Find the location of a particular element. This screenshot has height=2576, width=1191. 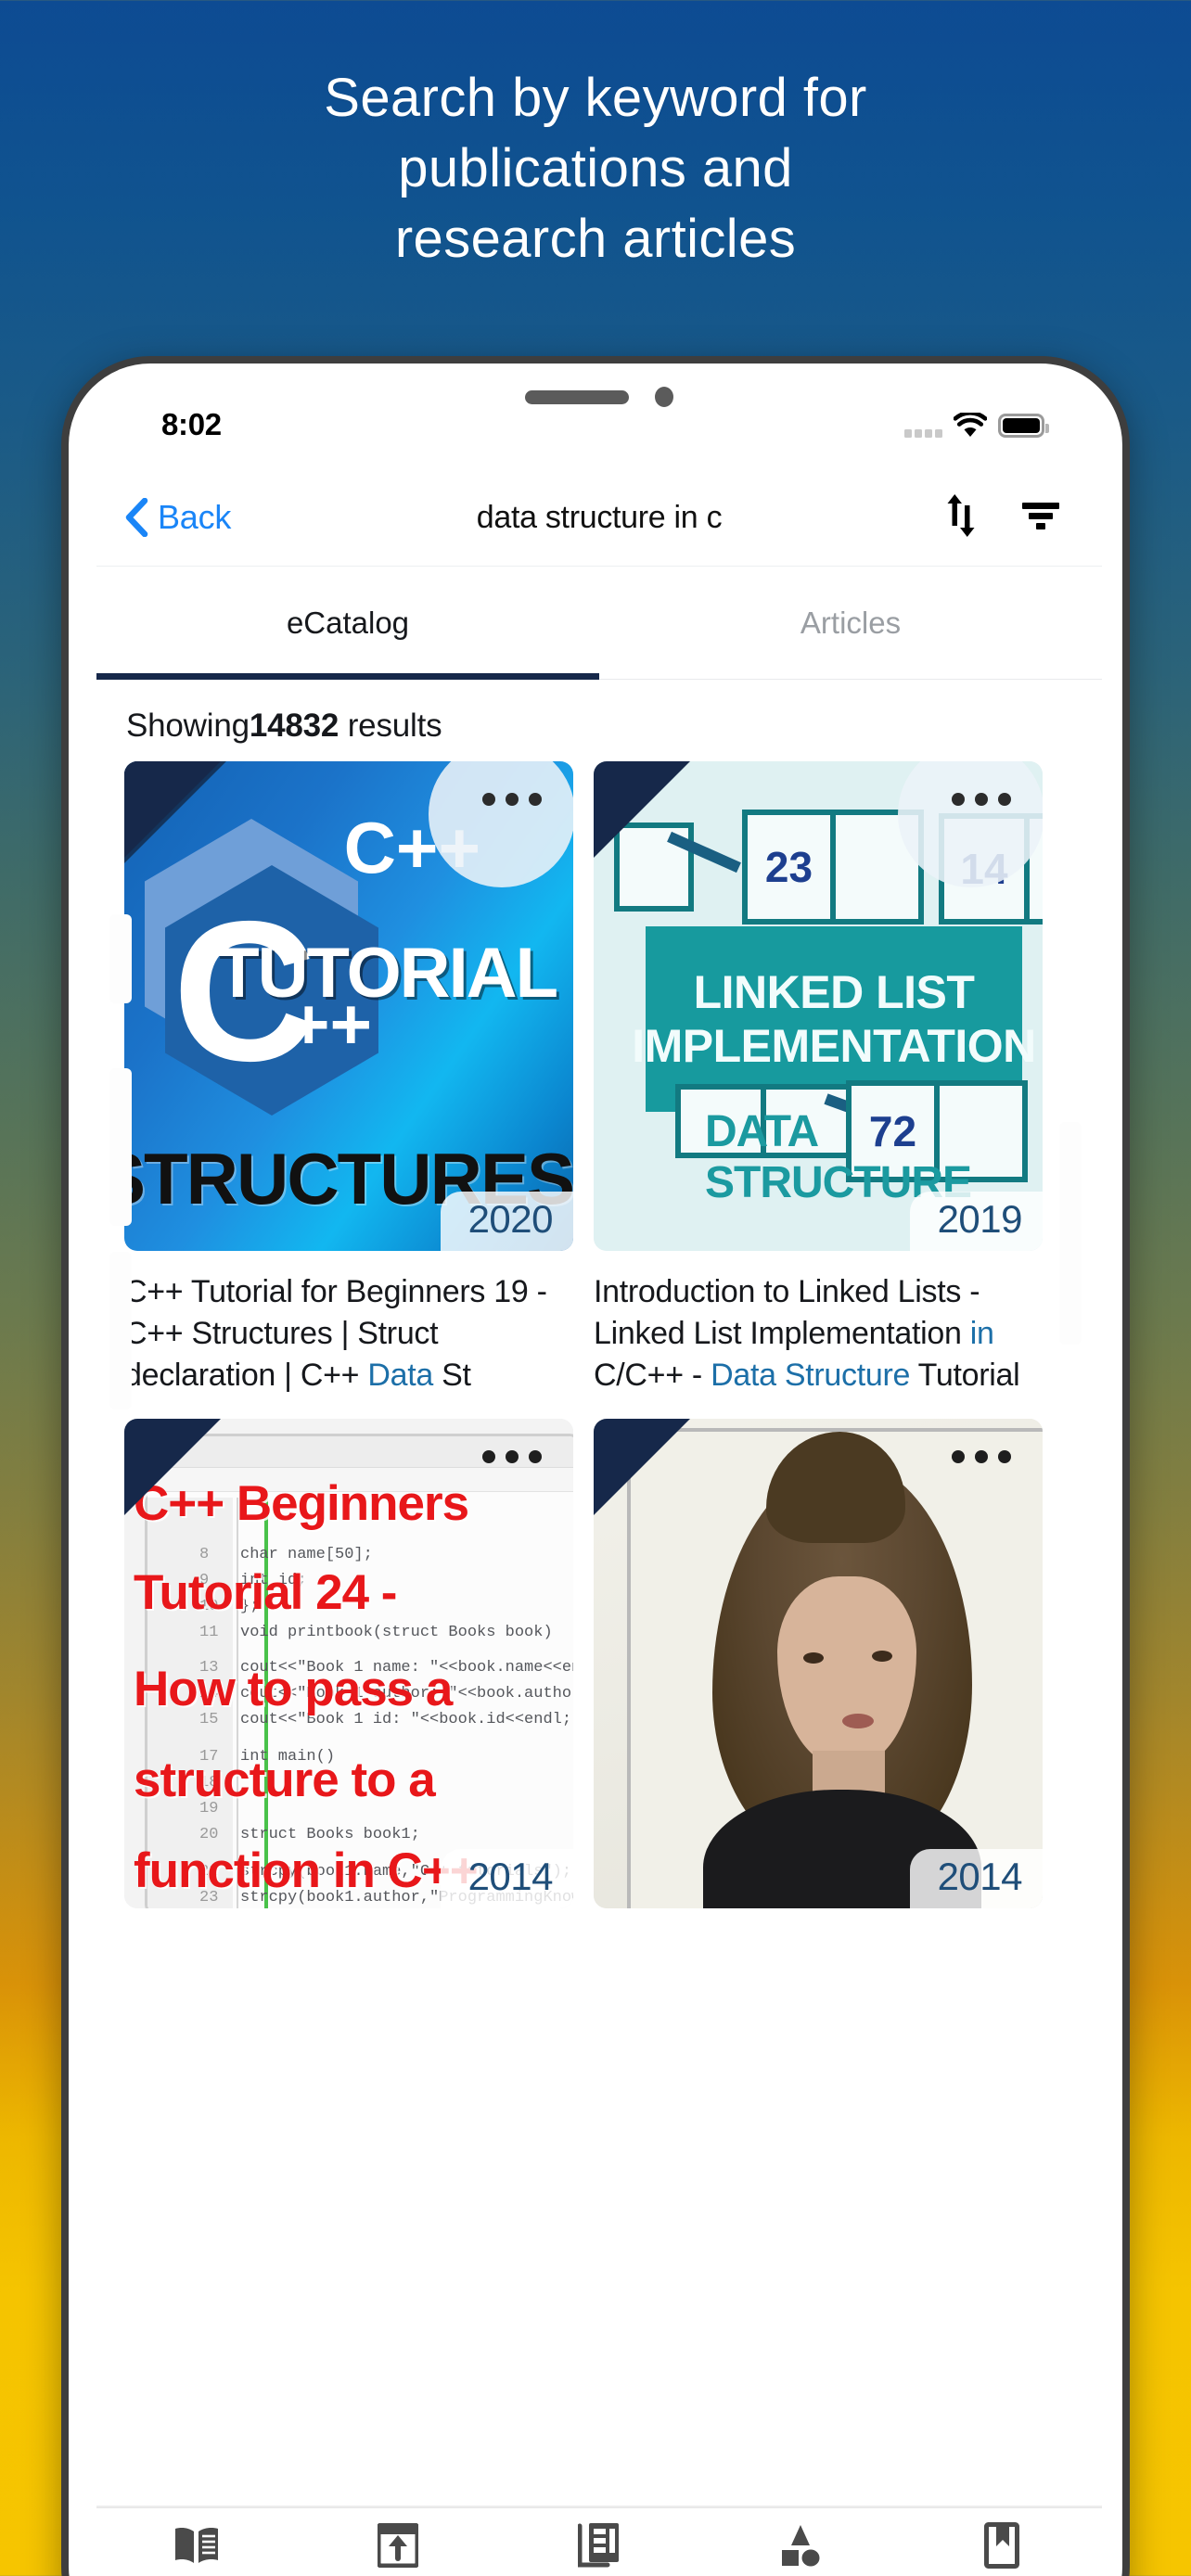

bottom-tab-bar: Home Browse is located at coordinates (599, 2541).